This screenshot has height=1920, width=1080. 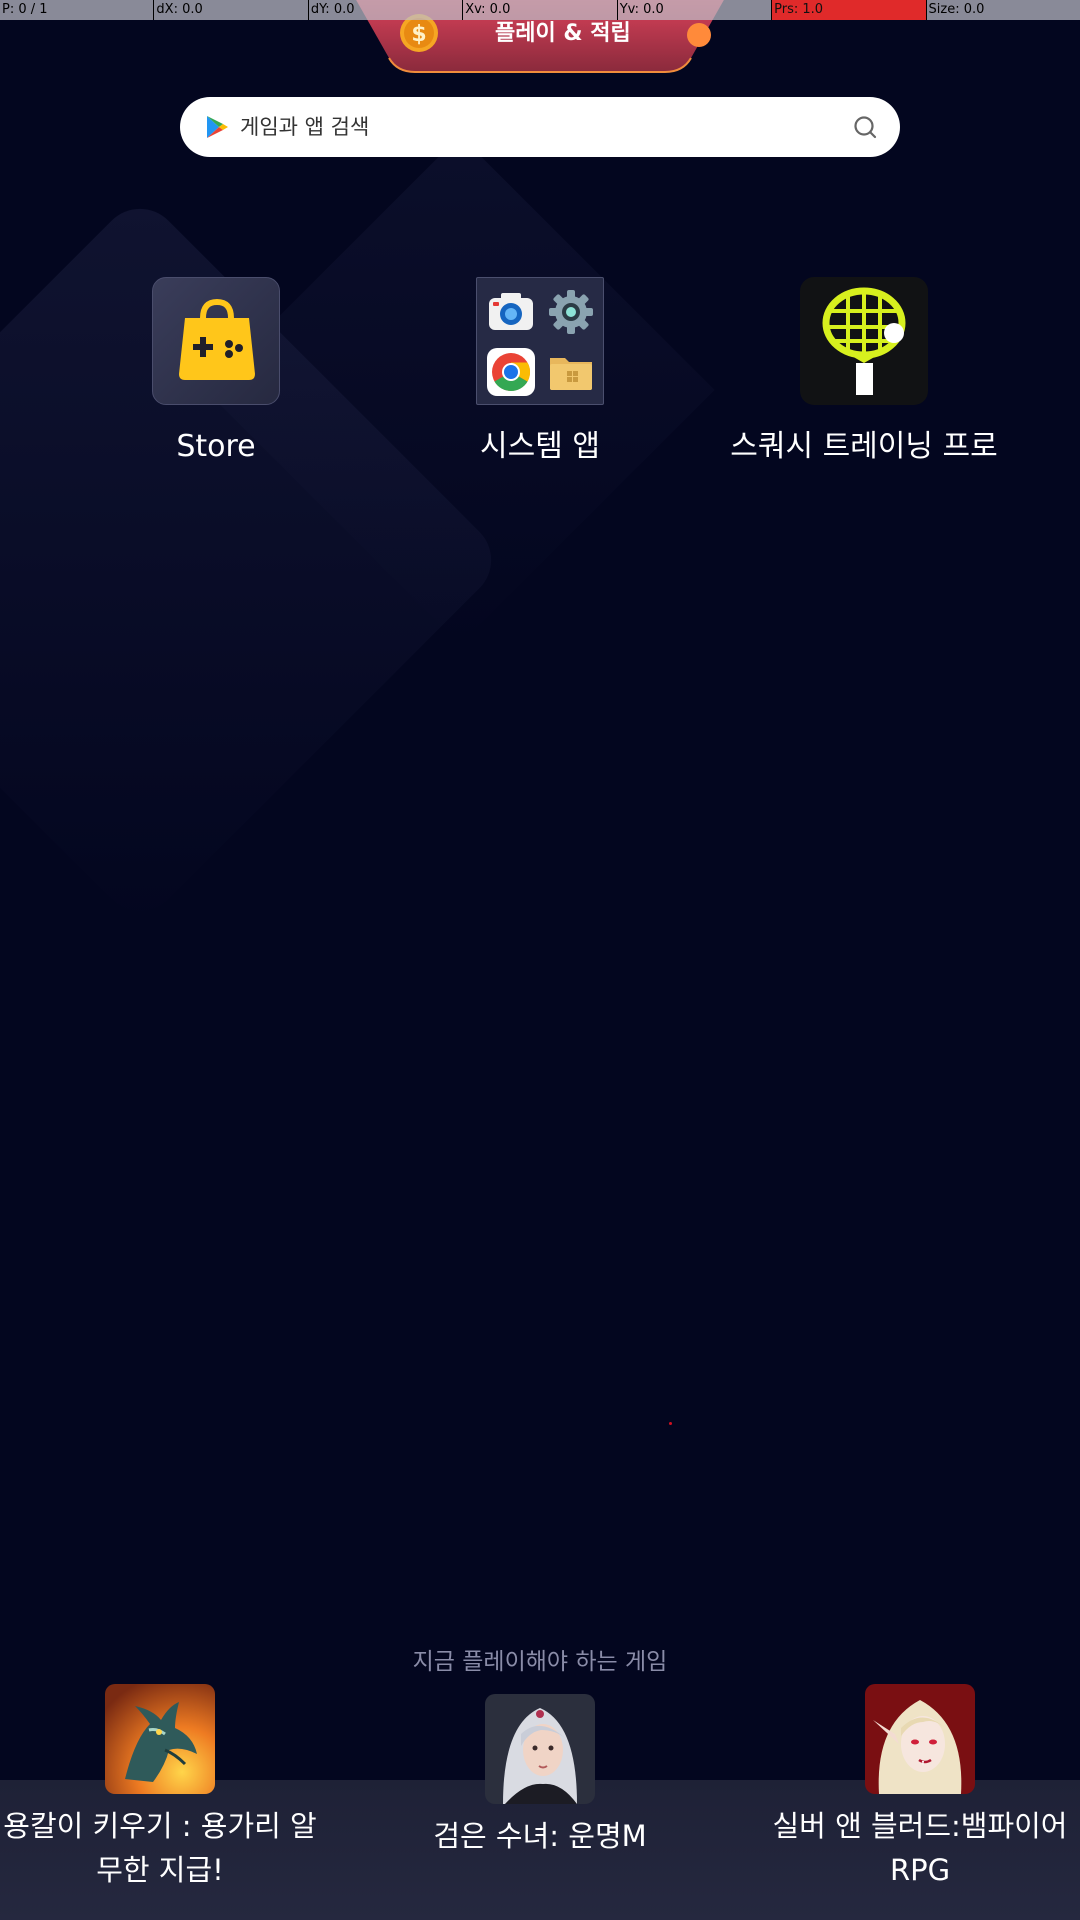 I want to click on velocity-x: Xv: 0.0, so click(x=539, y=10).